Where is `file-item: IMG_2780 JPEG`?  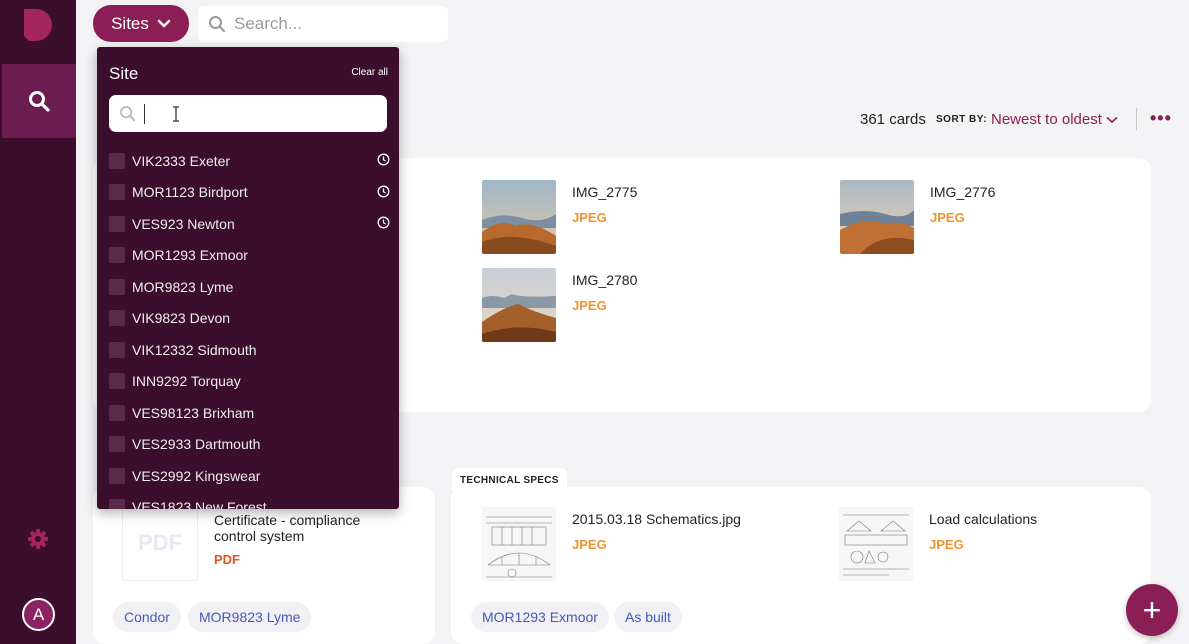 file-item: IMG_2780 JPEG is located at coordinates (559, 305).